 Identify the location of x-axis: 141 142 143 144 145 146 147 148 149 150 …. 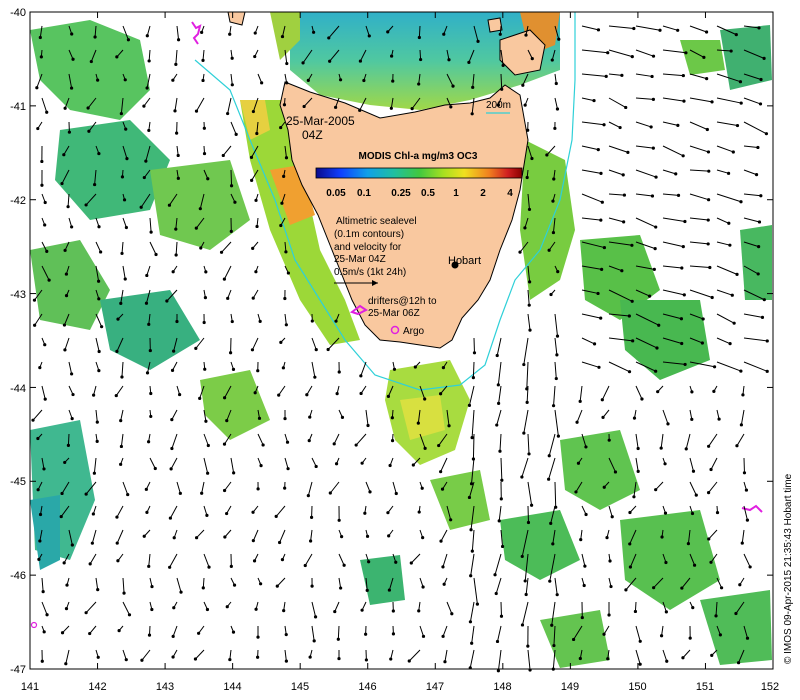
(400, 687).